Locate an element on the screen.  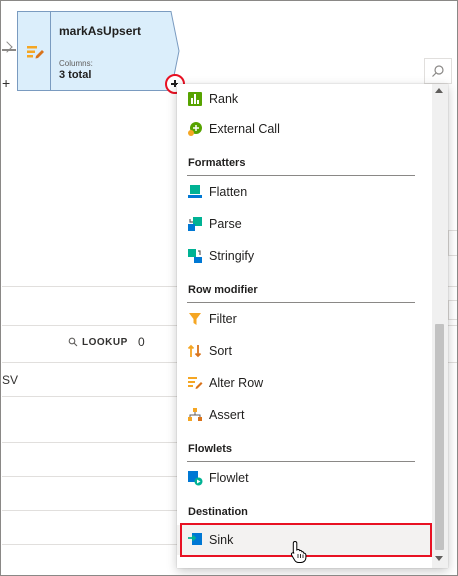
table-row: SV is located at coordinates (92, 380).